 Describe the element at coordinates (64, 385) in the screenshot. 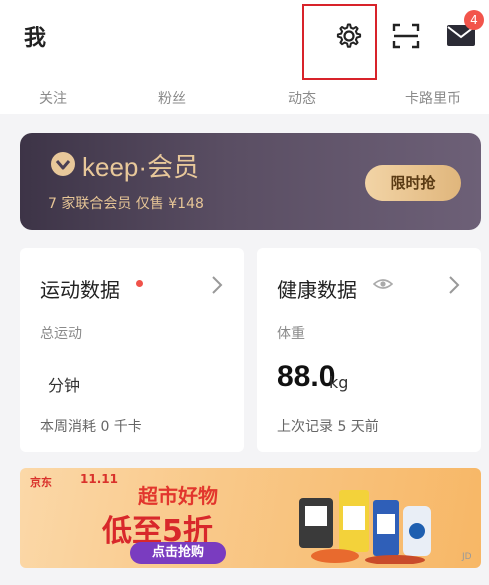

I see `exercise-unit: 分钟` at that location.